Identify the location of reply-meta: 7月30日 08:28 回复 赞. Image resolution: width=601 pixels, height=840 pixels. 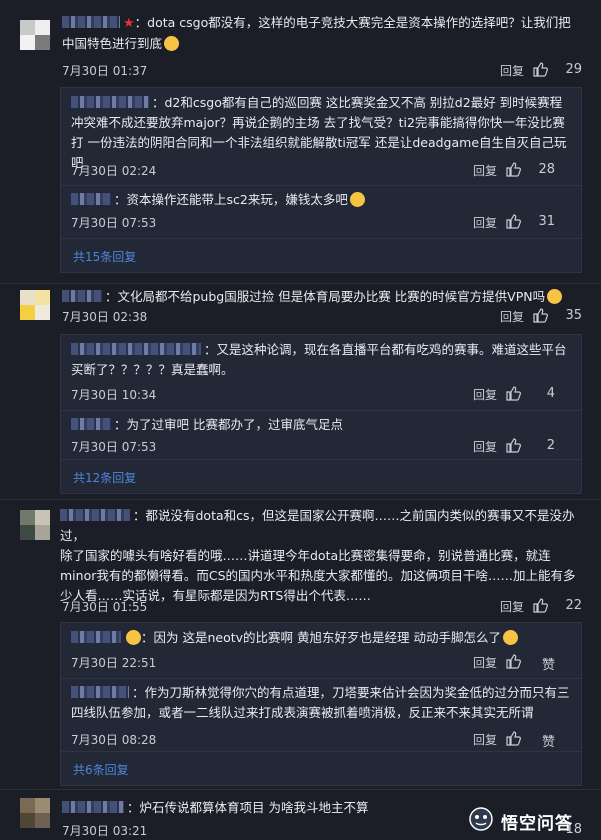
(313, 740).